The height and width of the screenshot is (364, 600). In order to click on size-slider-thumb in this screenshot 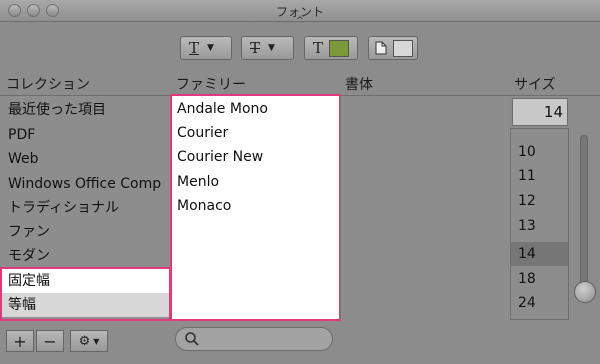, I will do `click(585, 292)`.